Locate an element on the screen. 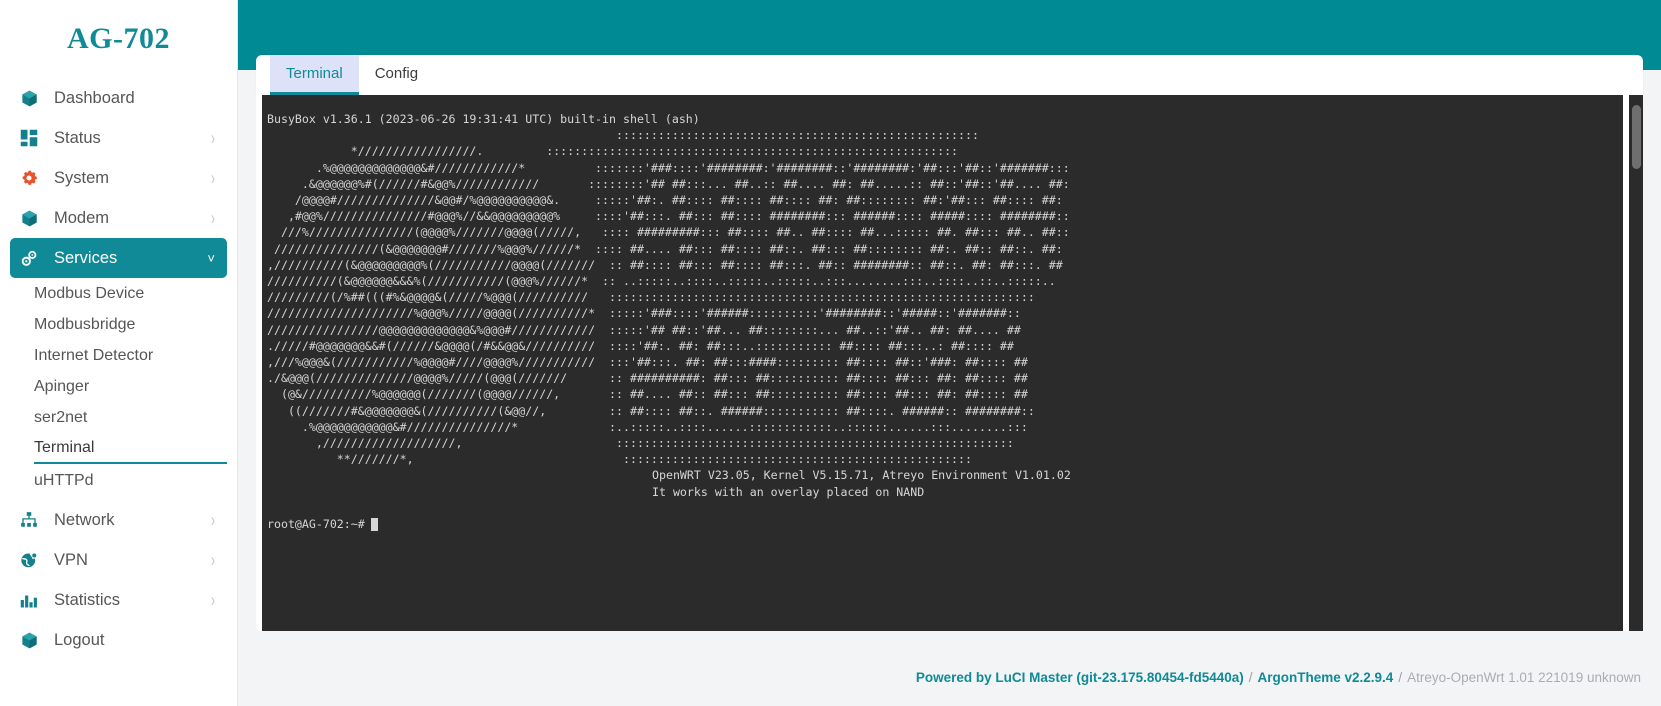 This screenshot has height=706, width=1661. terminal-cursor is located at coordinates (374, 525).